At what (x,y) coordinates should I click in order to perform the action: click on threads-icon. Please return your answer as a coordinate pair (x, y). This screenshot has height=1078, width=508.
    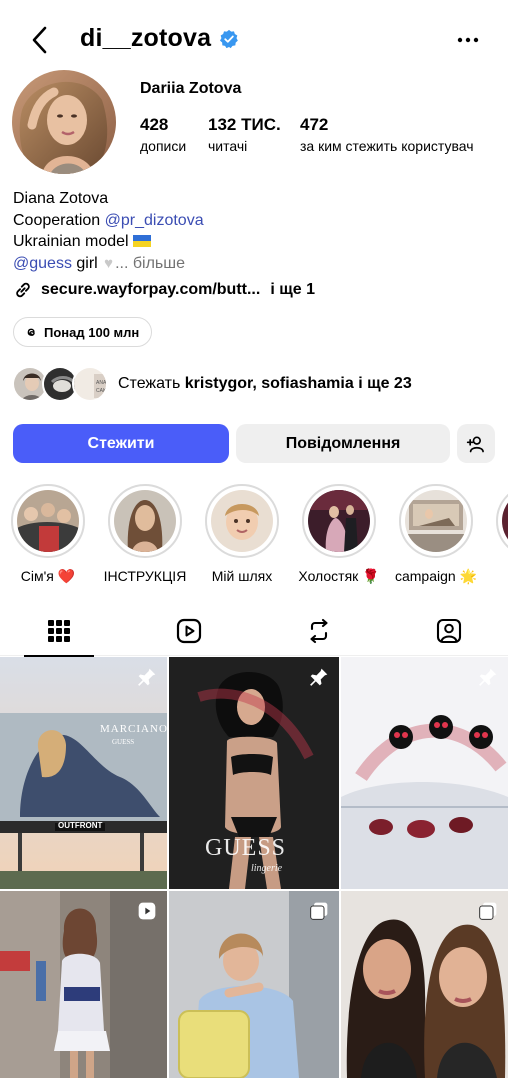
    Looking at the image, I should click on (31, 332).